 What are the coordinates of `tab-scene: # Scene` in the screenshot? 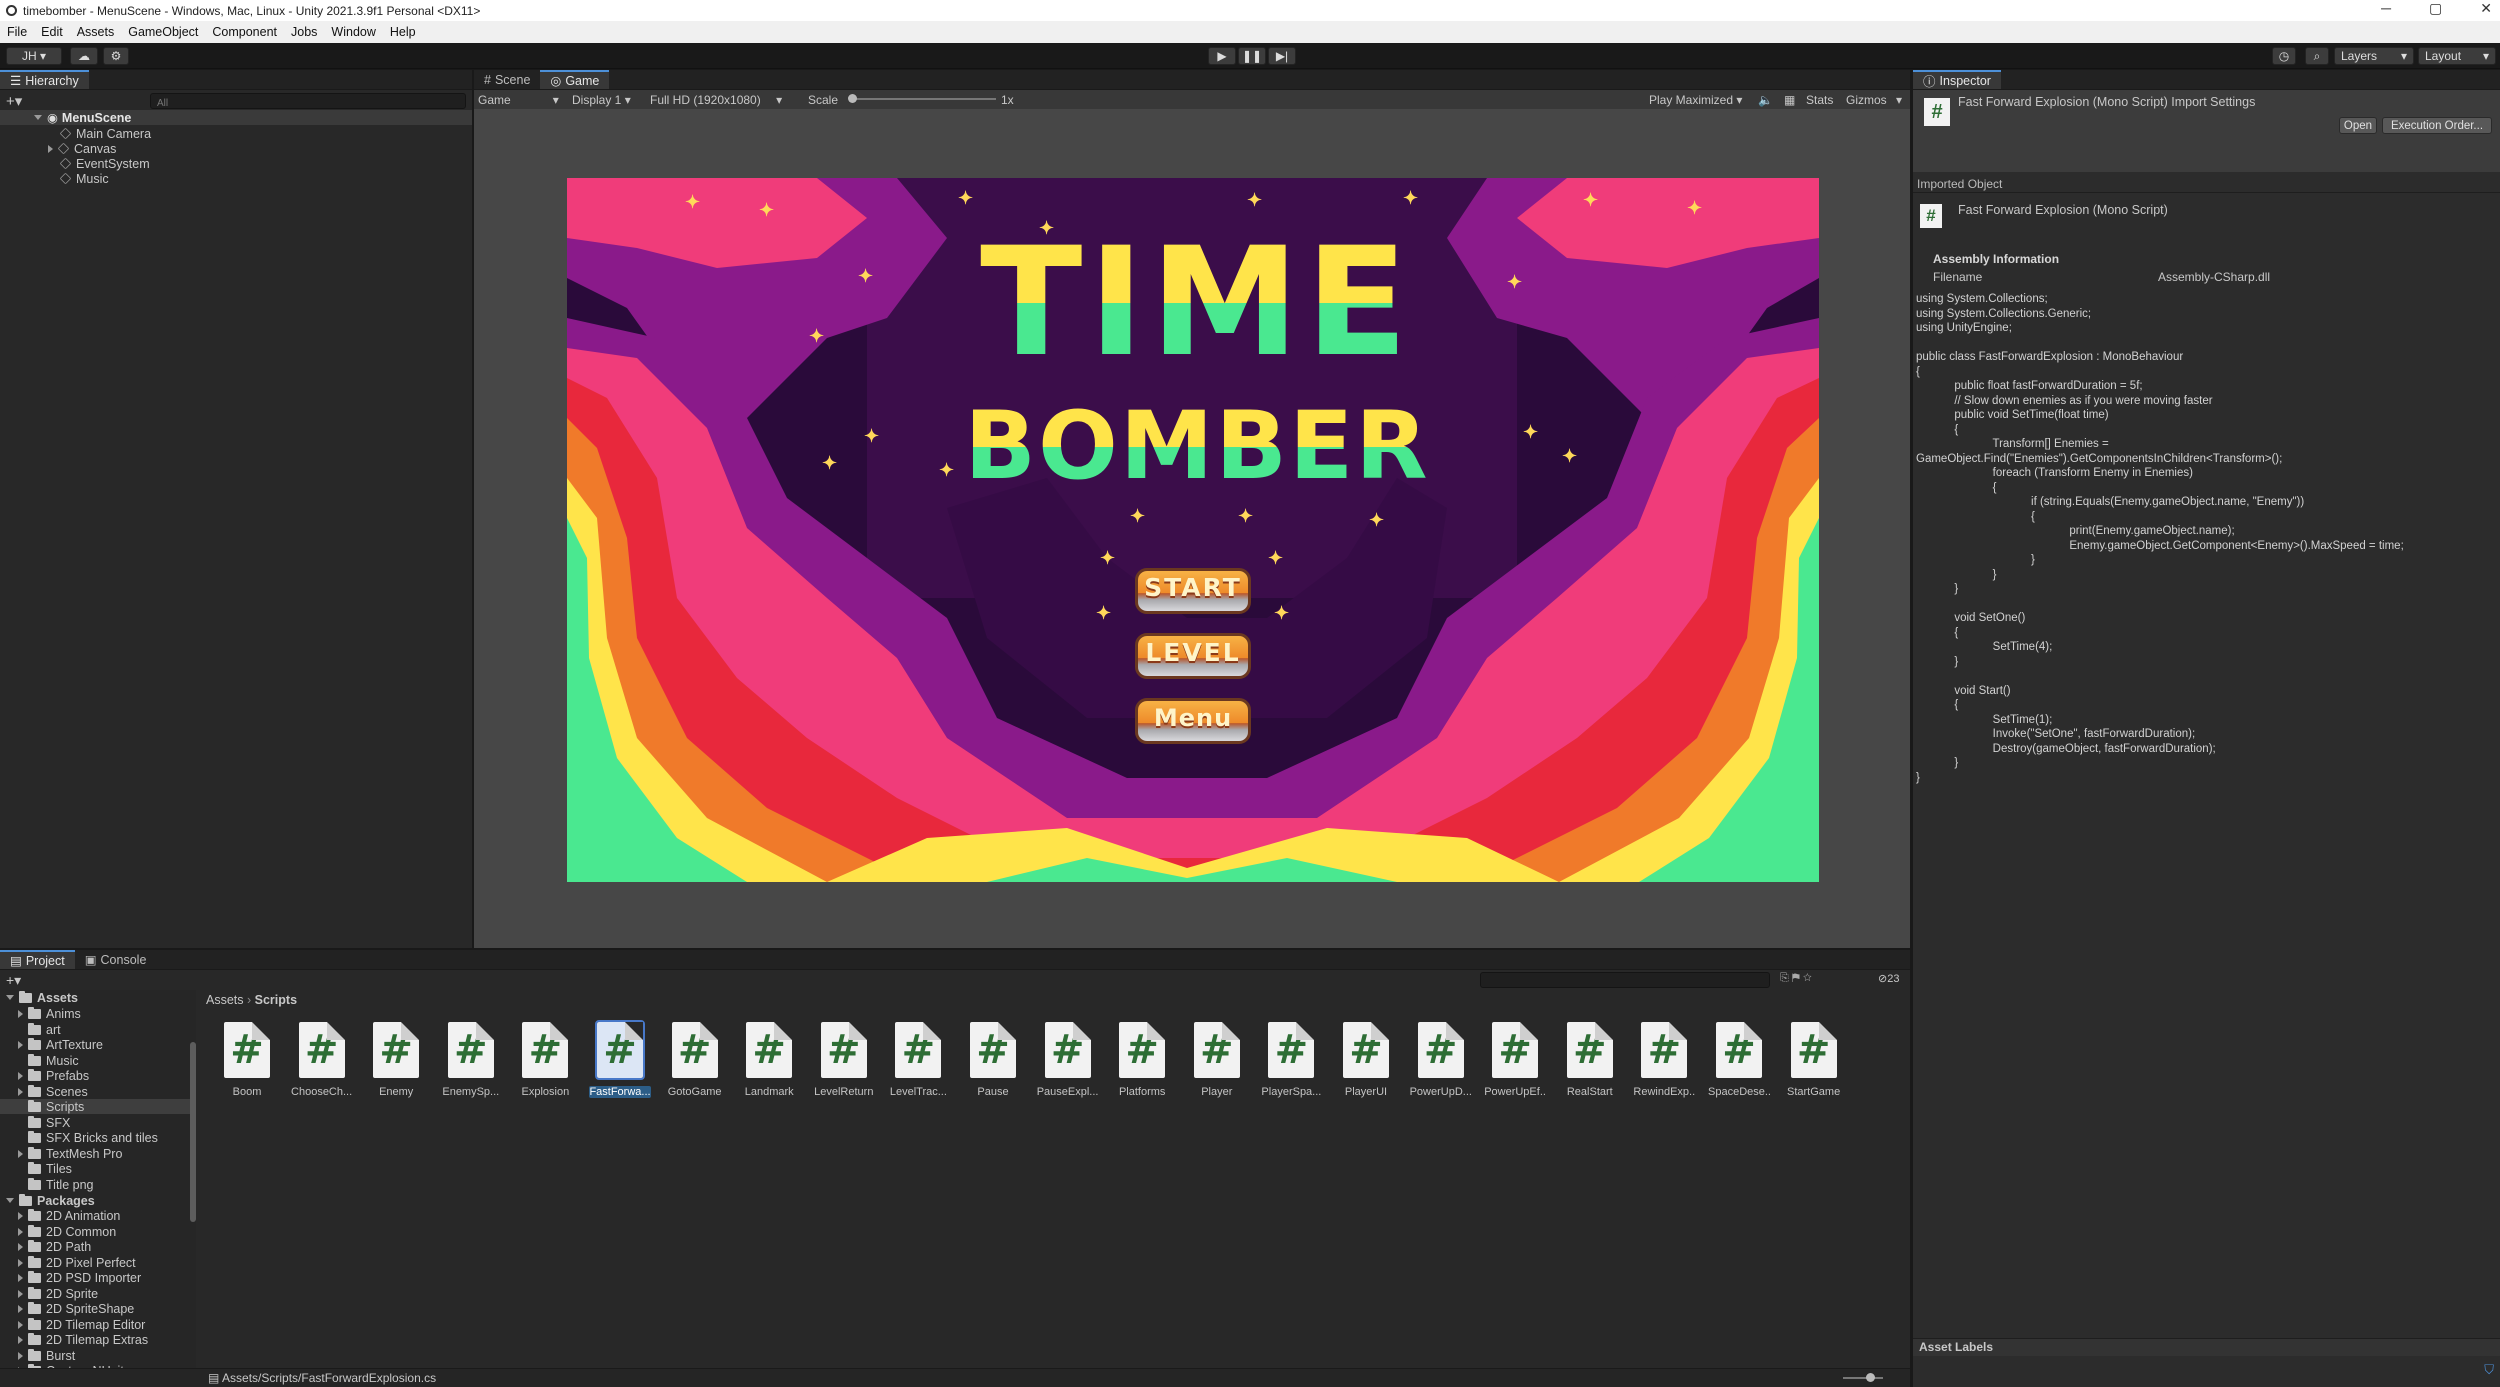 It's located at (507, 79).